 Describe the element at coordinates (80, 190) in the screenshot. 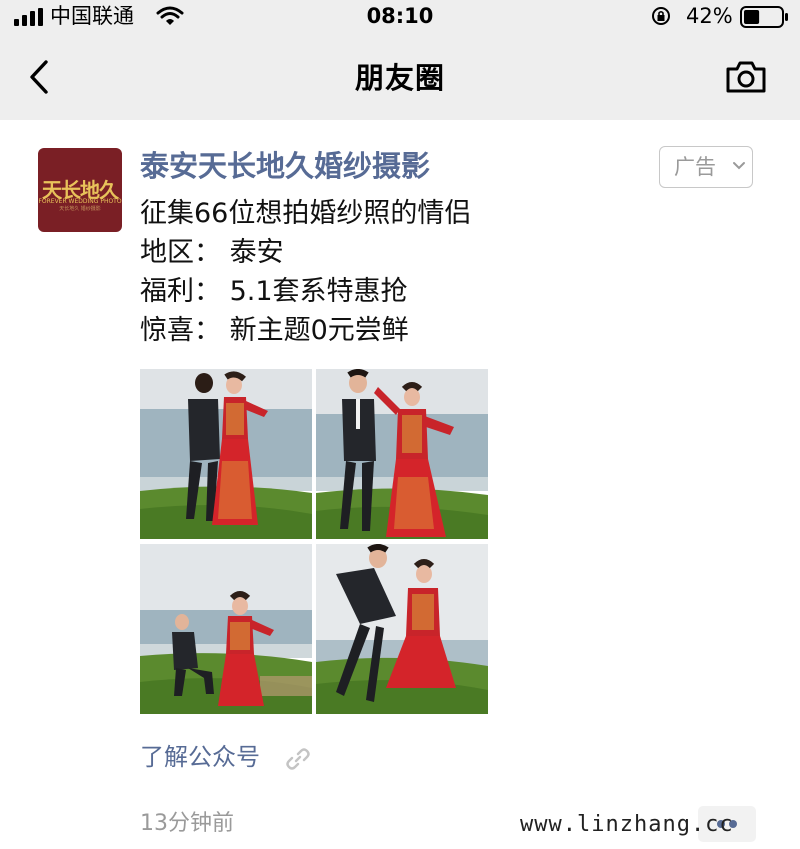

I see `author-avatar: 天长地久 FOREVER WEDDING PHOTO 天长地久 婚纱摄影` at that location.